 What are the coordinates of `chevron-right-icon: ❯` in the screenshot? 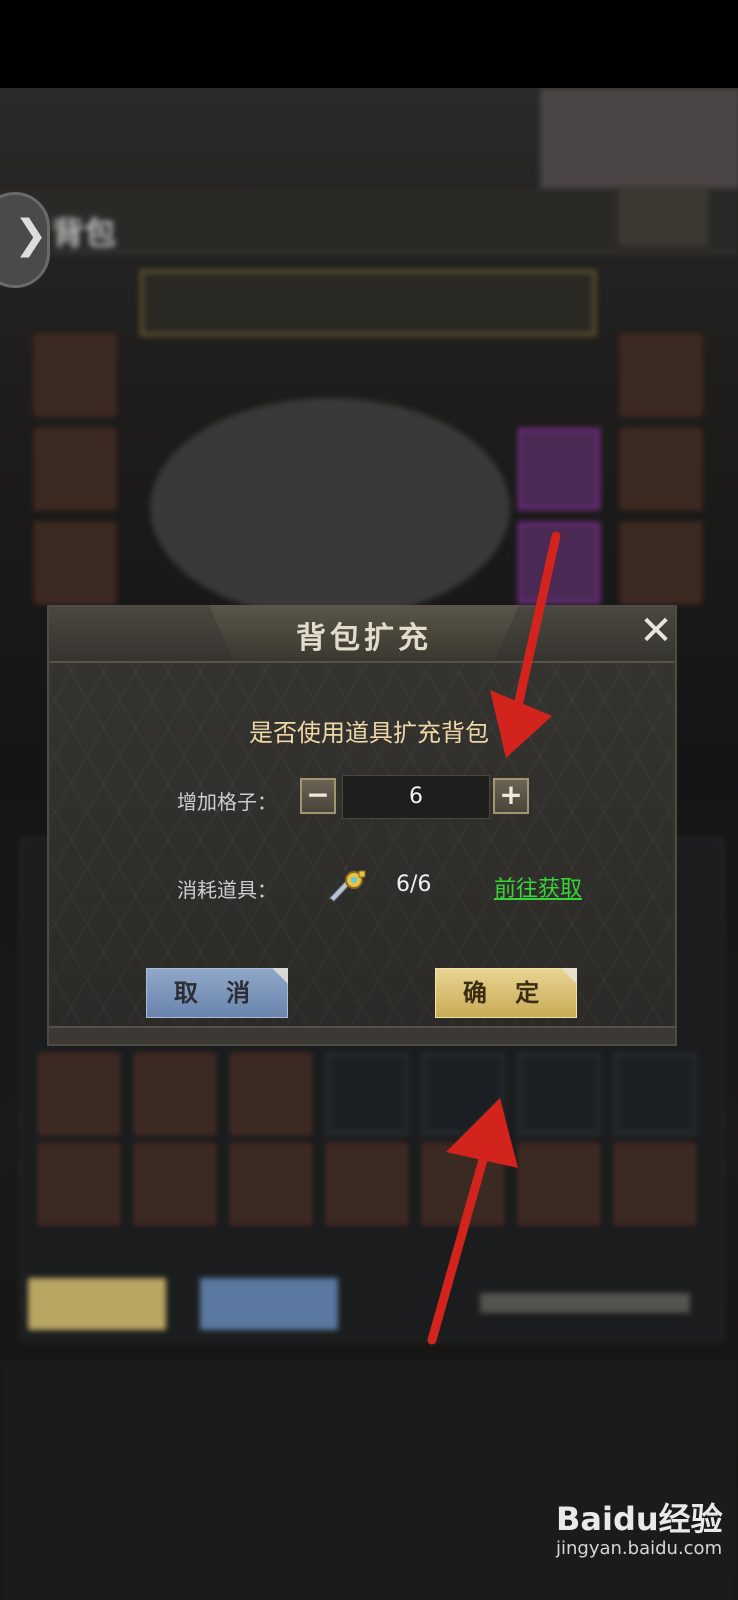 It's located at (31, 235).